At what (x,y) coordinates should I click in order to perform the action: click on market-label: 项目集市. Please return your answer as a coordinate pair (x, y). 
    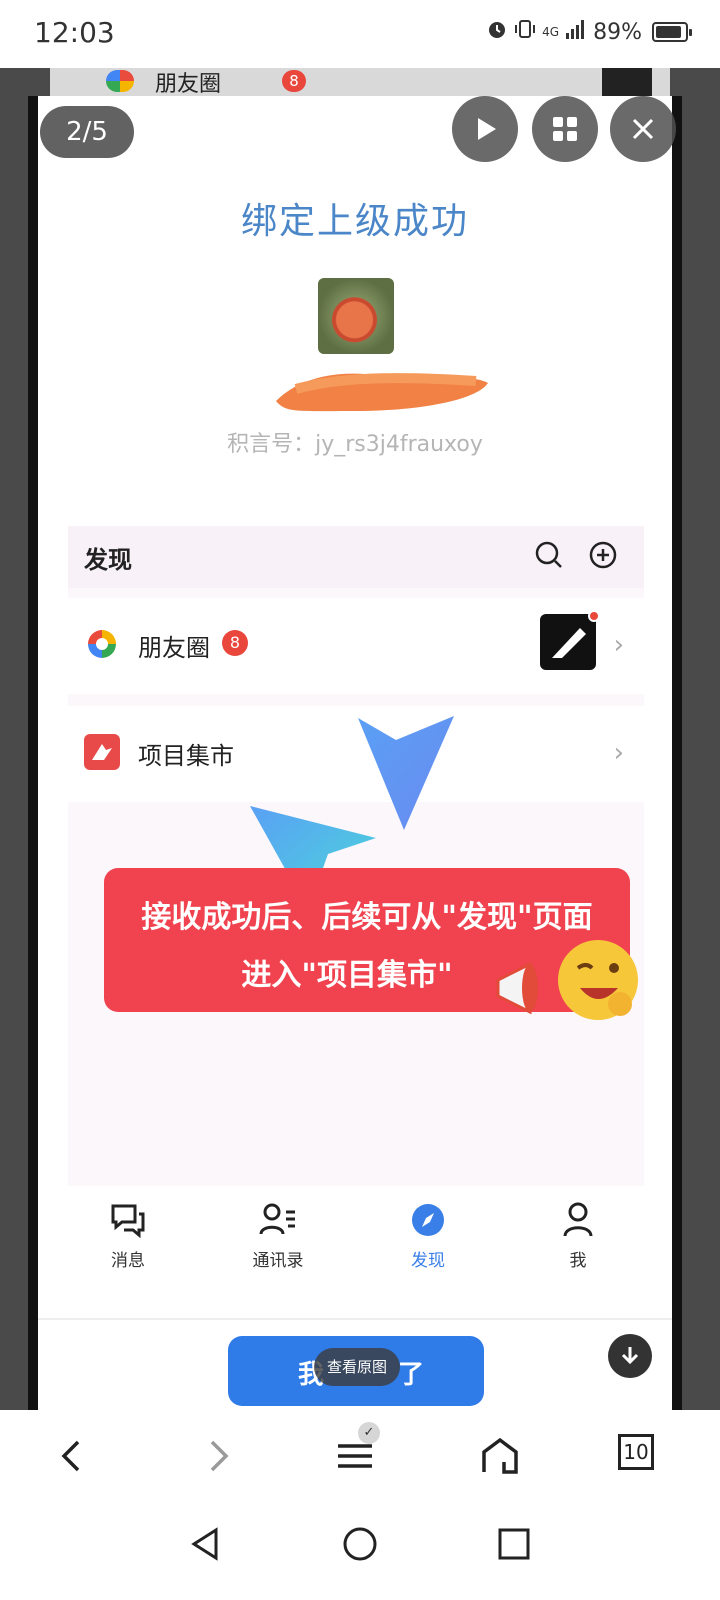
    Looking at the image, I should click on (186, 756).